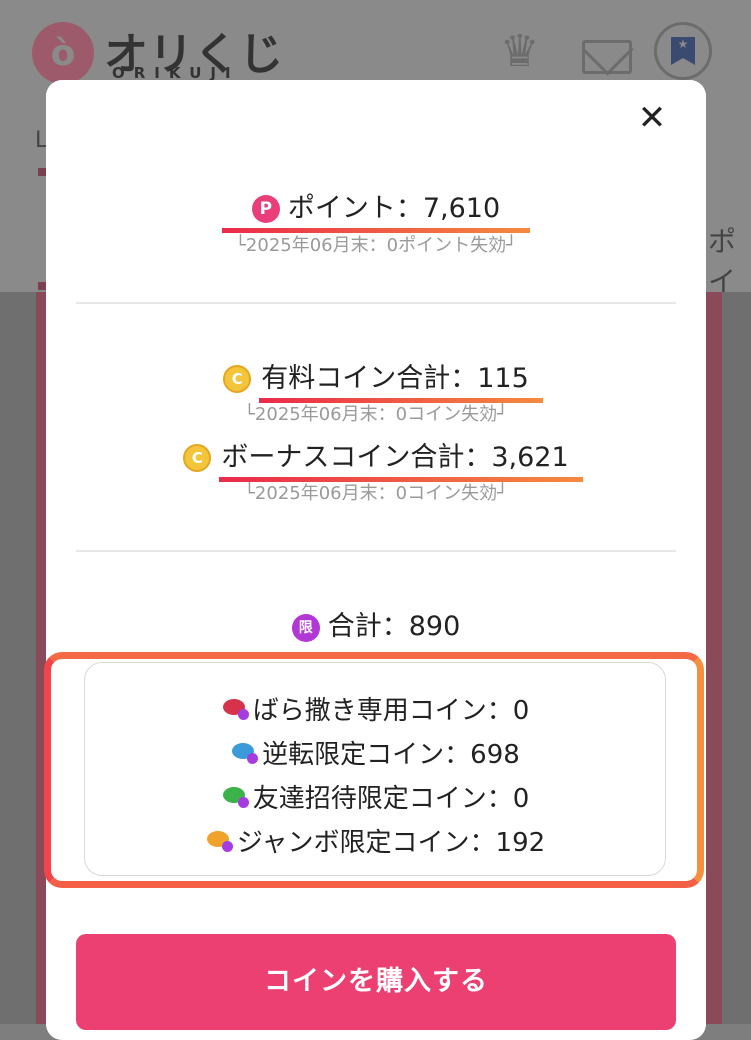 This screenshot has height=1040, width=751. What do you see at coordinates (395, 457) in the screenshot?
I see `bonus-coins-label: ボーナスコイン合計：3,621` at bounding box center [395, 457].